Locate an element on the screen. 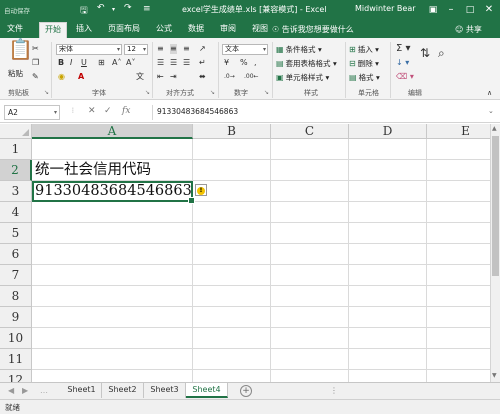 Image resolution: width=500 pixels, height=414 pixels. row-header-12: 12 is located at coordinates (16, 376).